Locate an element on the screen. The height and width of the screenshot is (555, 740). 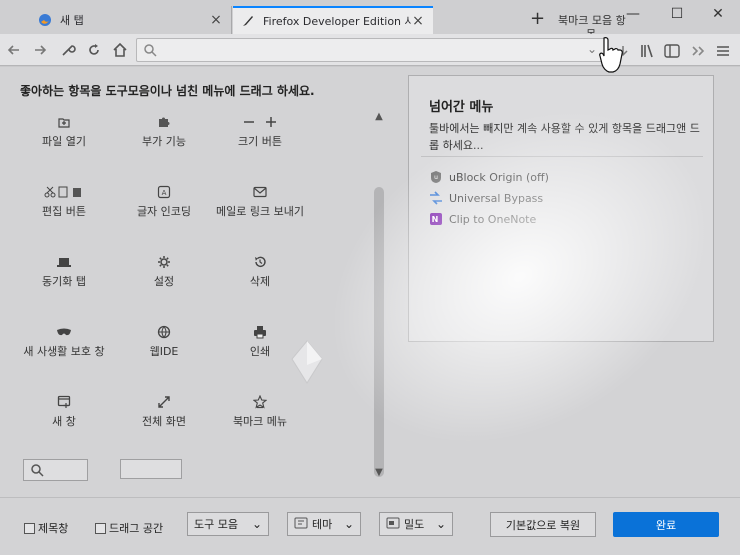
palette-item-print: 인쇄 is located at coordinates (260, 341).